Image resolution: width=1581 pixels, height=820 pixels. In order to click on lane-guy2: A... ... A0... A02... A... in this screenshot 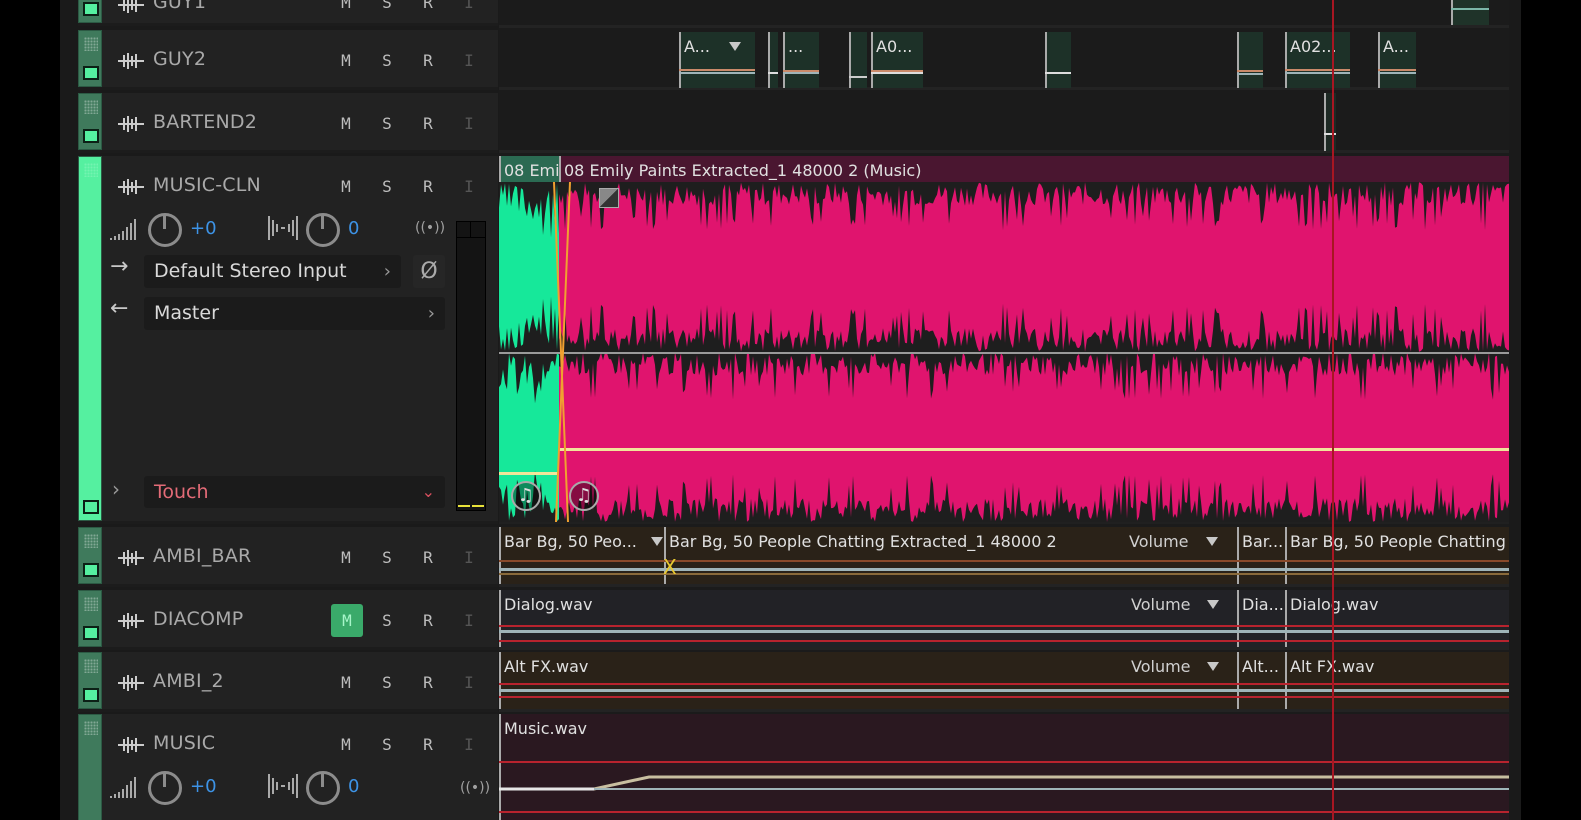, I will do `click(1004, 60)`.